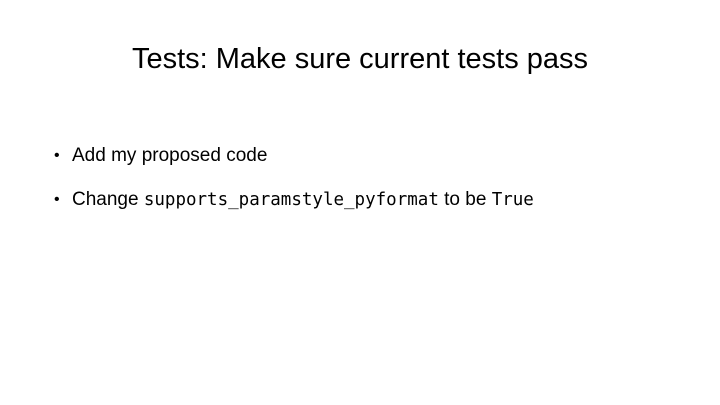 This screenshot has height=405, width=720. Describe the element at coordinates (360, 59) in the screenshot. I see `slide-title: Tests: Make sure current tests pass` at that location.